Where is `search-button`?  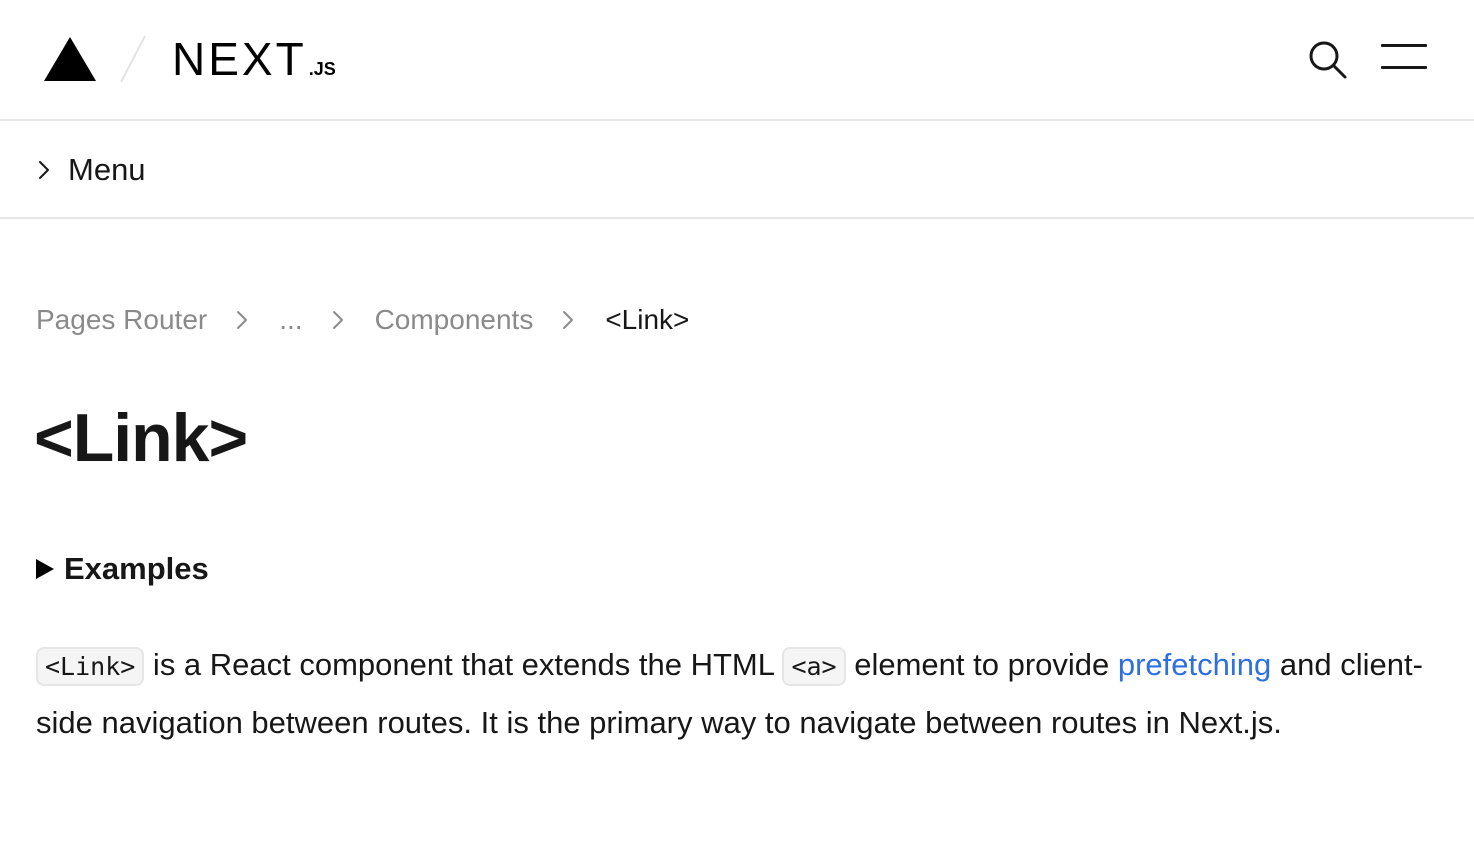
search-button is located at coordinates (1328, 60).